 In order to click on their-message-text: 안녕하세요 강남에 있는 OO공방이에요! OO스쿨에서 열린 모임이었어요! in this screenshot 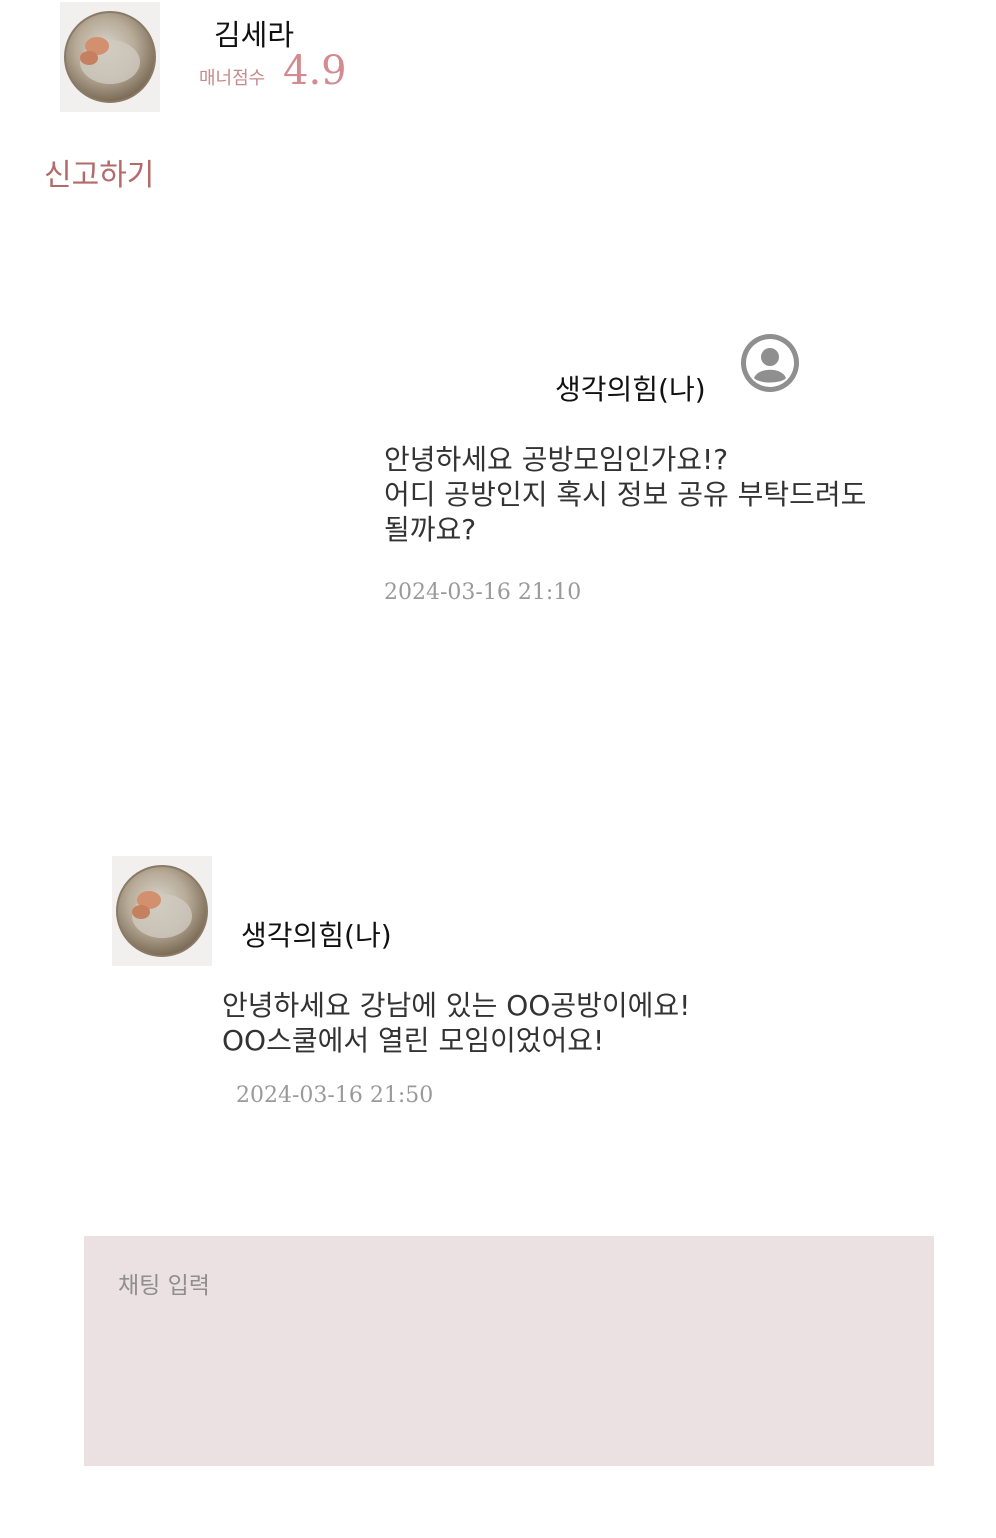, I will do `click(522, 1023)`.